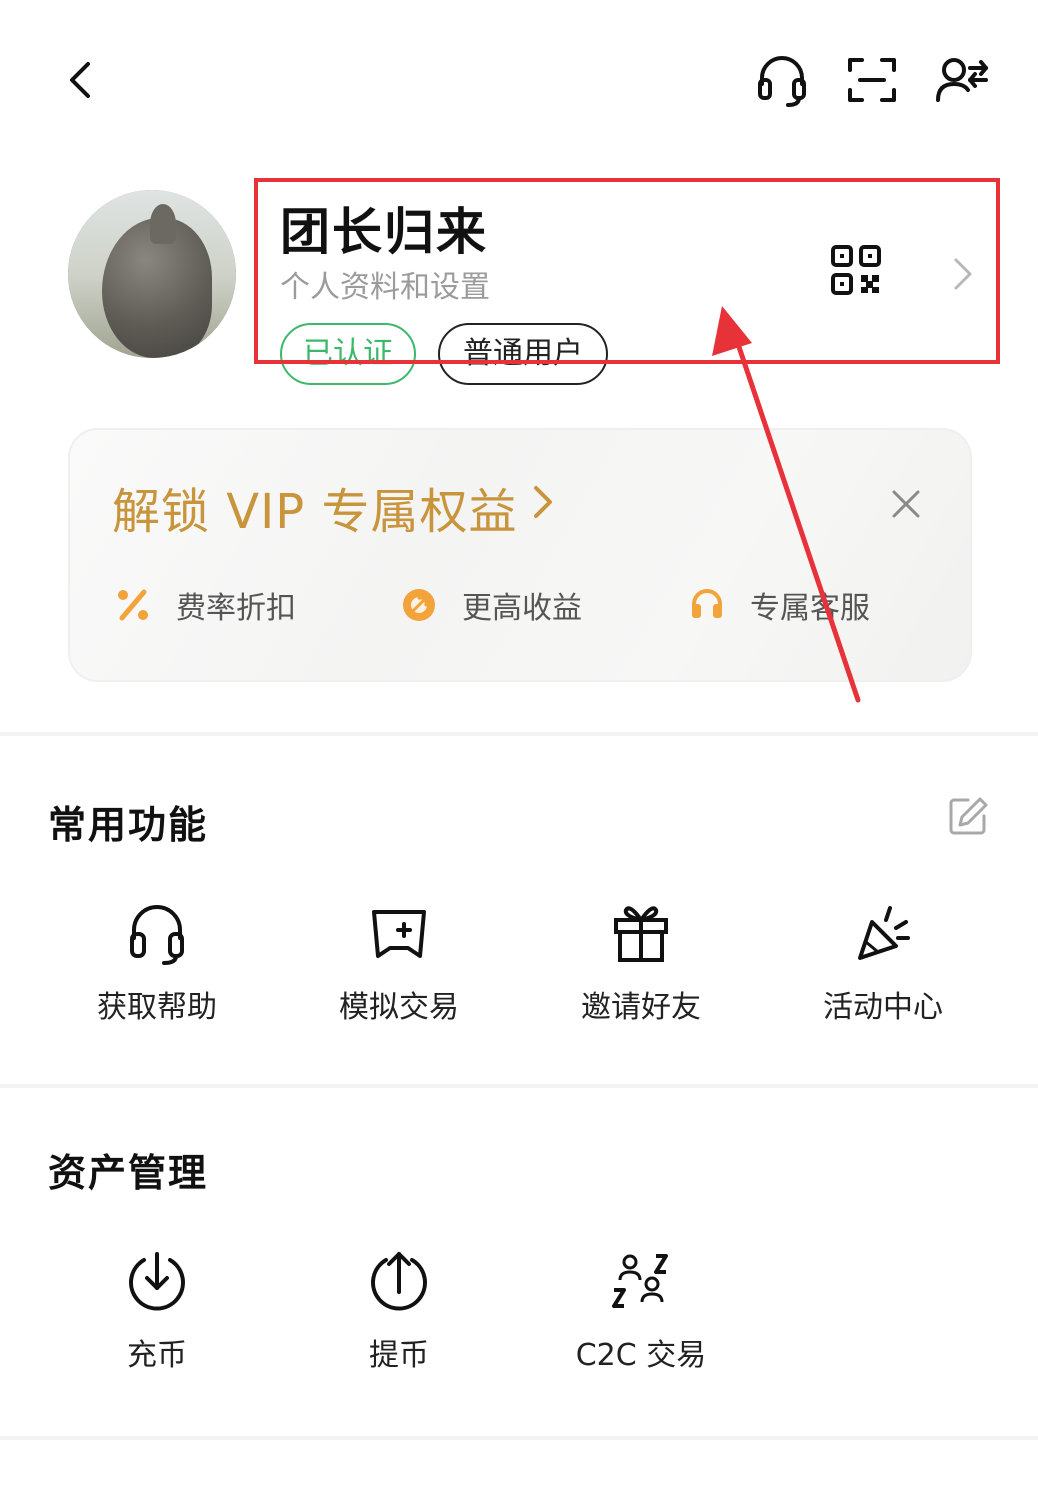 Image resolution: width=1038 pixels, height=1486 pixels. What do you see at coordinates (82, 80) in the screenshot?
I see `back-icon` at bounding box center [82, 80].